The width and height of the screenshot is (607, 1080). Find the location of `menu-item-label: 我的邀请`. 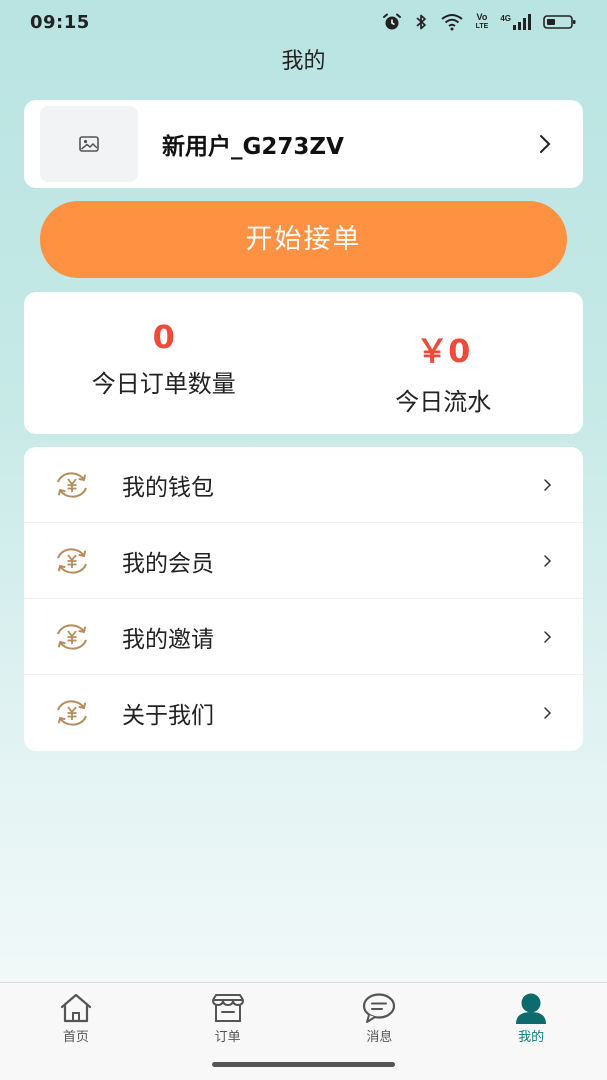

menu-item-label: 我的邀请 is located at coordinates (168, 639).